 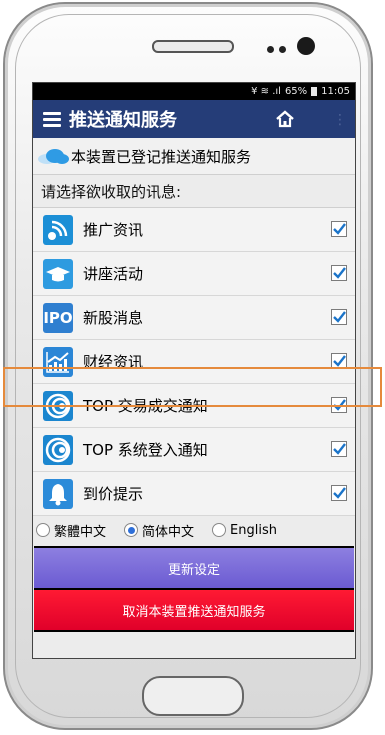 What do you see at coordinates (194, 230) in the screenshot?
I see `list-item: 推广资讯` at bounding box center [194, 230].